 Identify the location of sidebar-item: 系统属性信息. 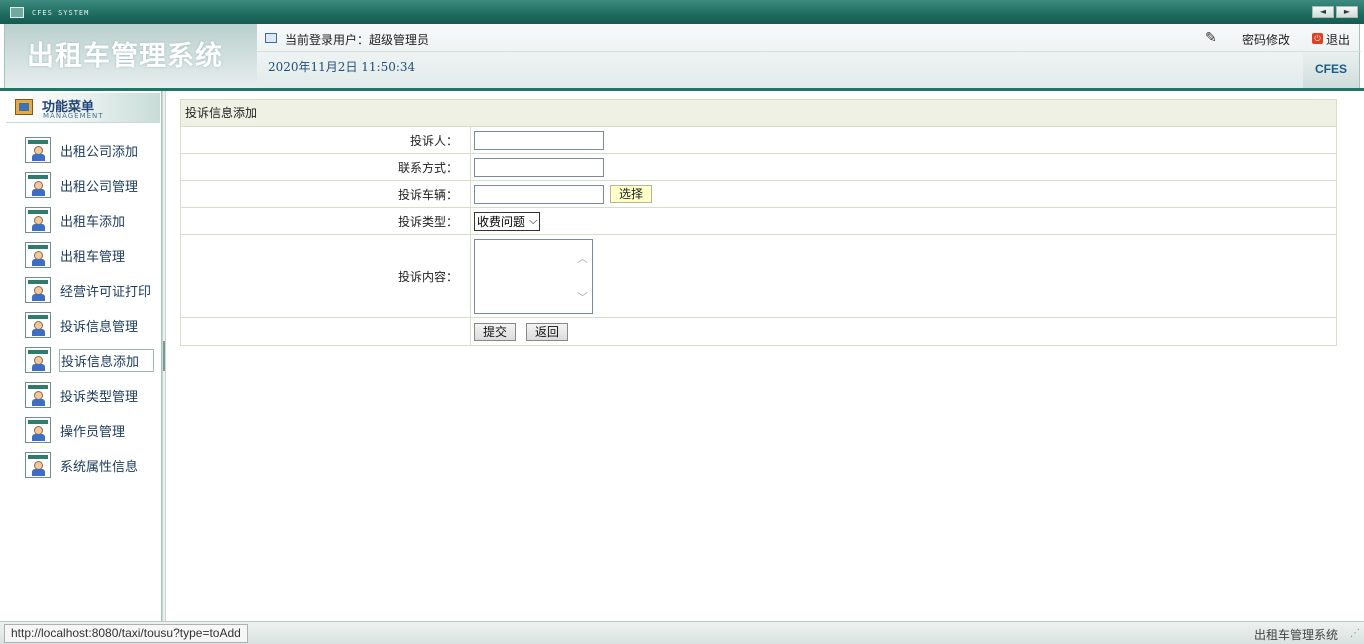
(82, 465).